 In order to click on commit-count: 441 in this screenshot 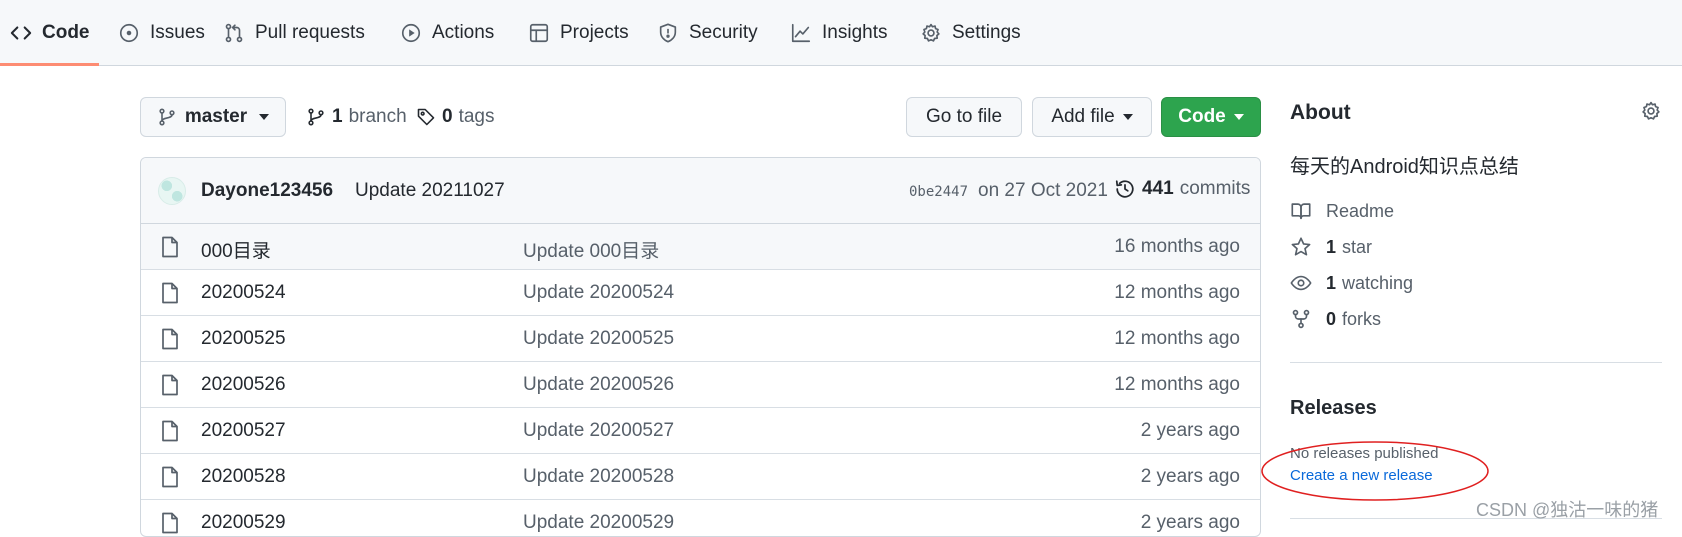, I will do `click(1158, 188)`.